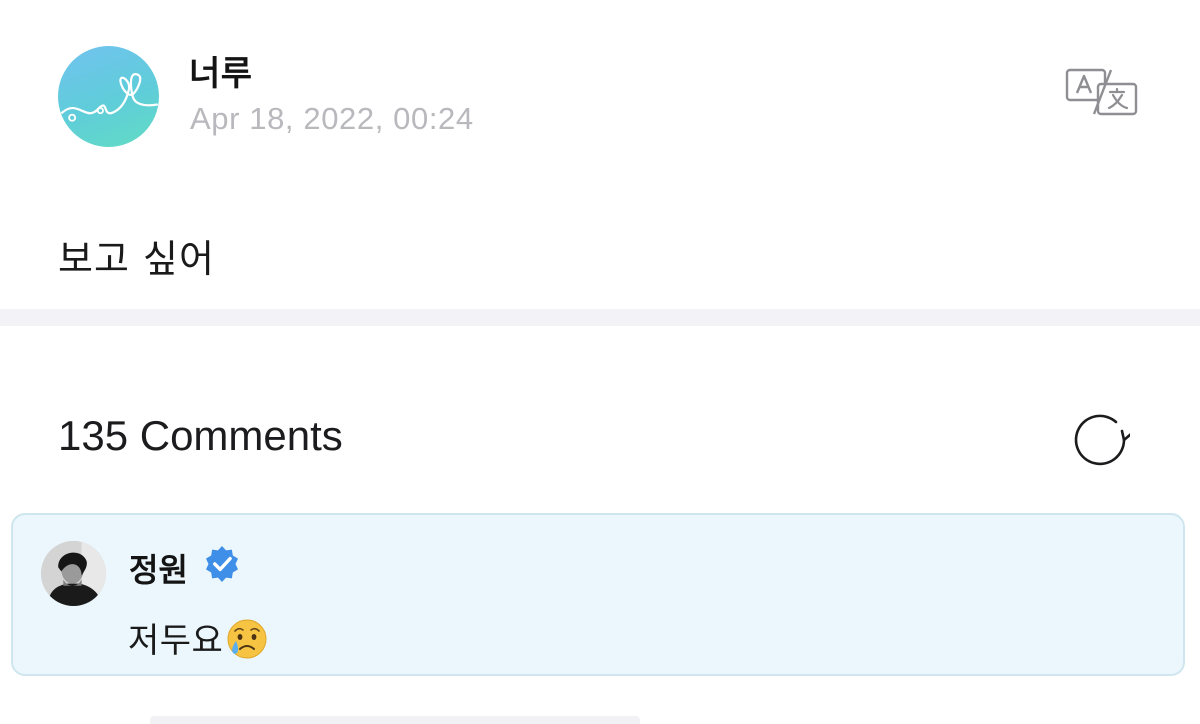 This screenshot has width=1200, height=724. I want to click on commenter-name: 정원, so click(158, 568).